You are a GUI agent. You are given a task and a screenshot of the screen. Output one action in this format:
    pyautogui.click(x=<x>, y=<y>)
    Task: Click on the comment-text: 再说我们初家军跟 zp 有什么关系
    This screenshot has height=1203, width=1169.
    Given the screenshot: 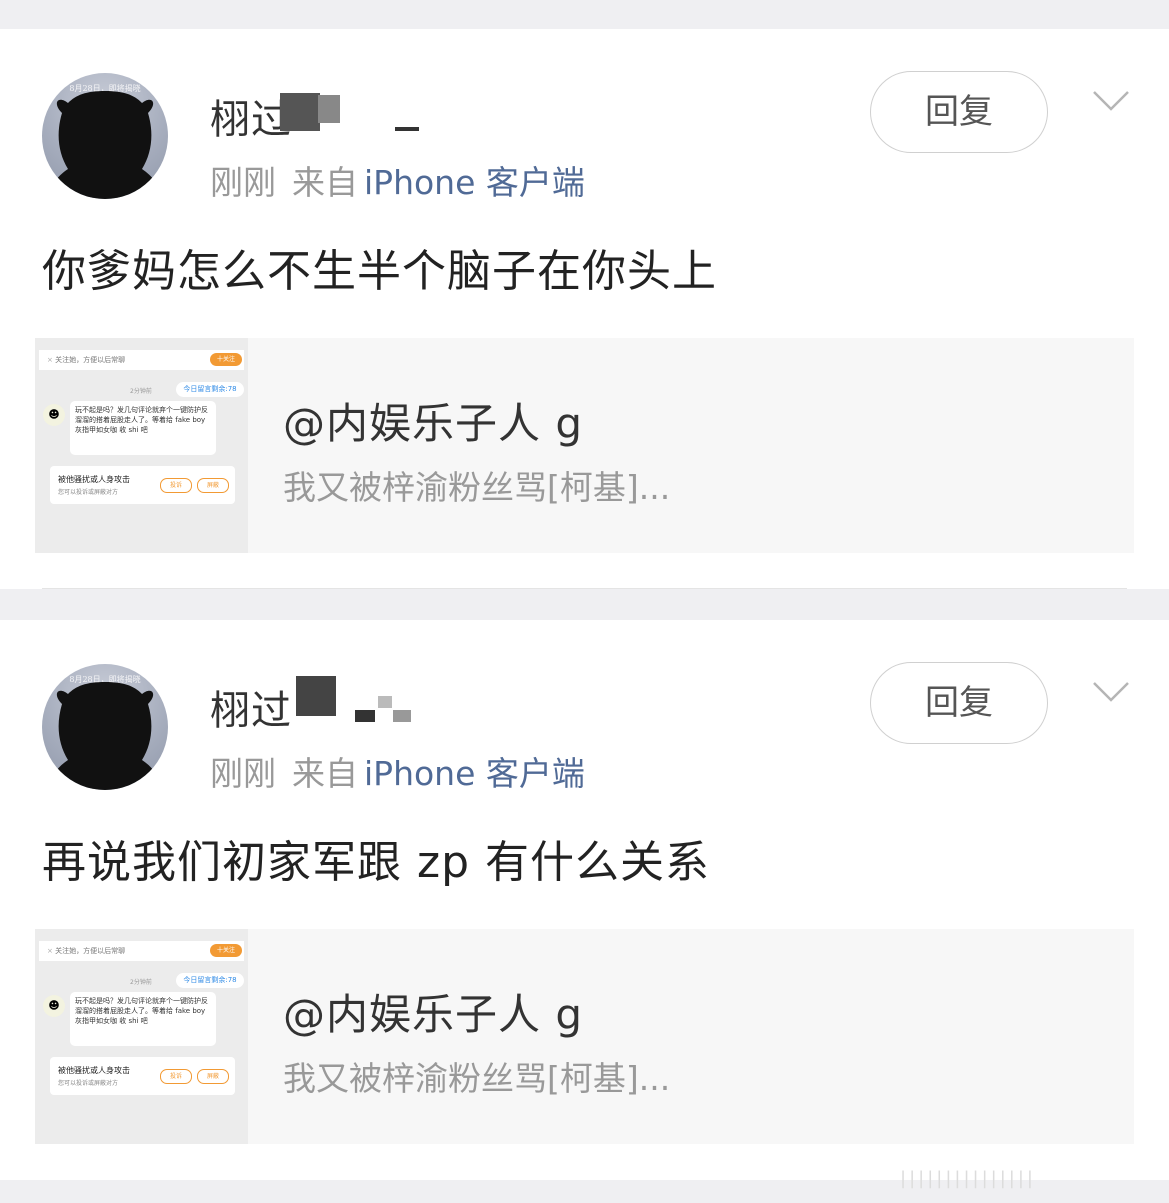 What is the action you would take?
    pyautogui.click(x=376, y=862)
    